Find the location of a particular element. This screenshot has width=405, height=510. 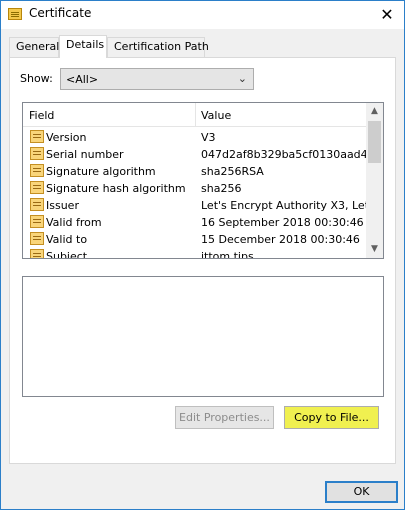

field-value: sha256 is located at coordinates (221, 188).